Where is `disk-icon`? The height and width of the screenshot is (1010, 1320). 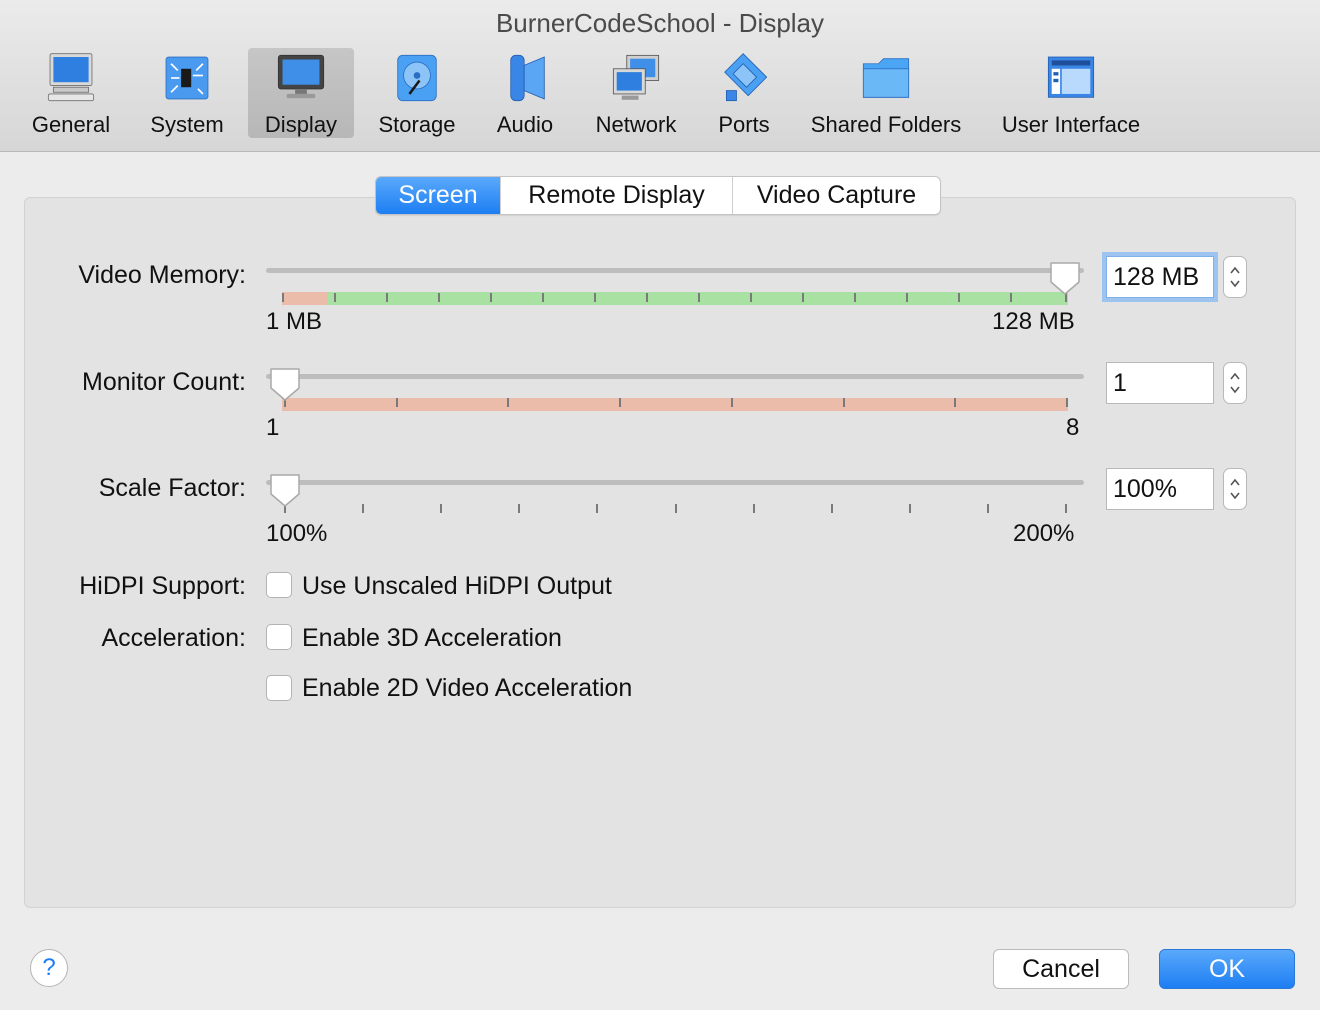
disk-icon is located at coordinates (417, 78).